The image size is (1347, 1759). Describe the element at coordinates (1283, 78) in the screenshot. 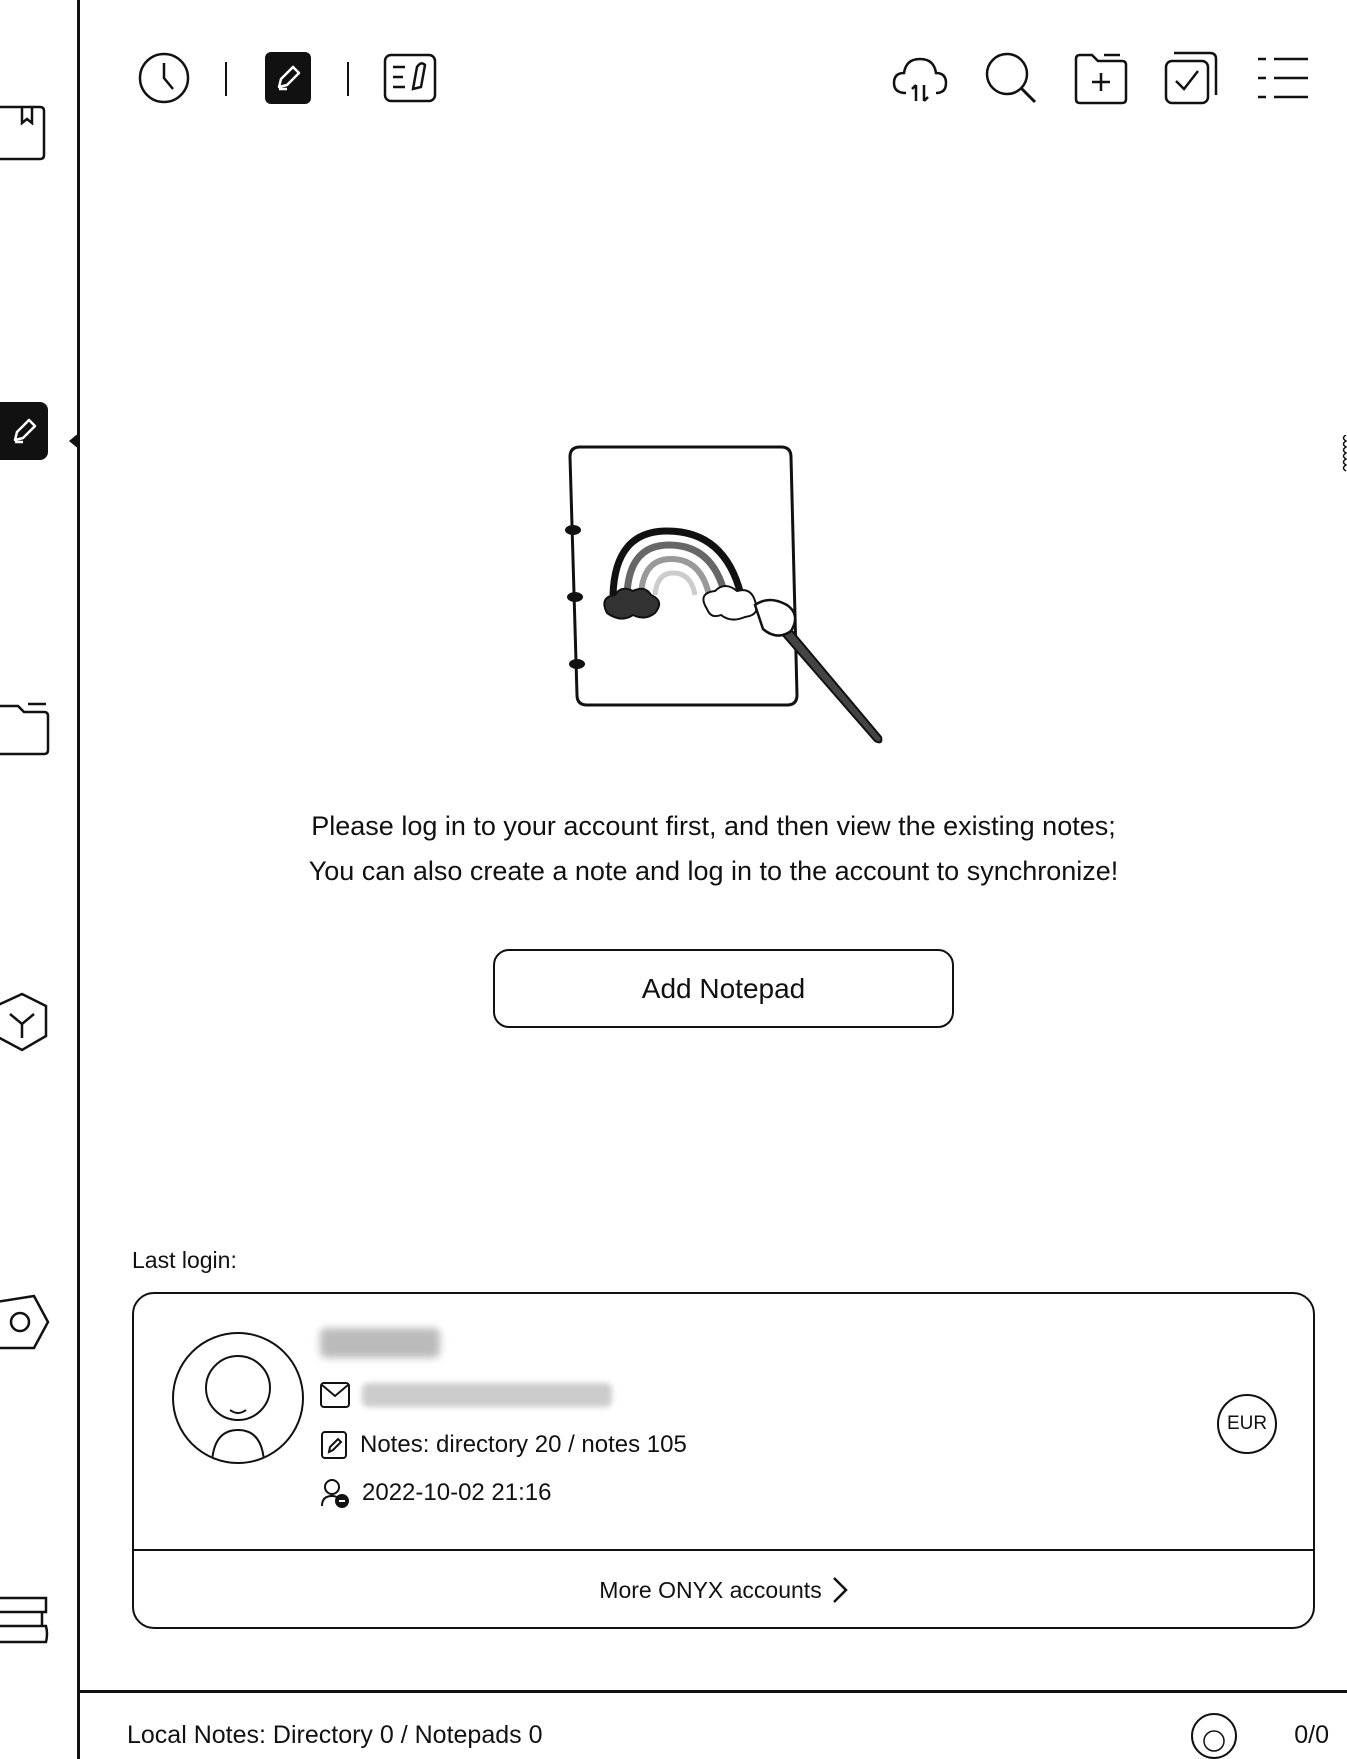

I see `list-view-icon` at that location.